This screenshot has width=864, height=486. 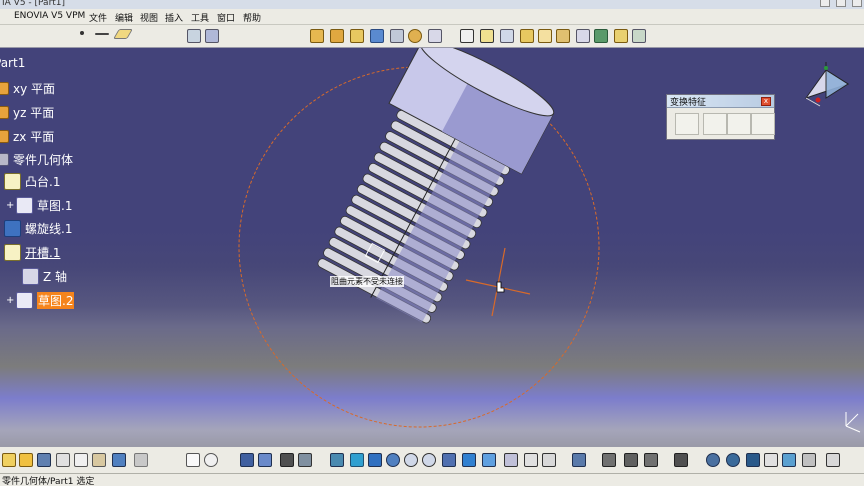 I want to click on tree-item-sketch-2: + 草图.2, so click(x=40, y=300).